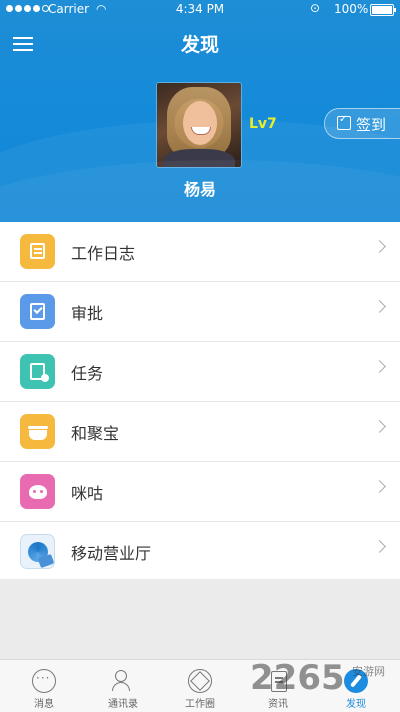  Describe the element at coordinates (315, 8) in the screenshot. I see `orientation-lock-icon: ⊙` at that location.